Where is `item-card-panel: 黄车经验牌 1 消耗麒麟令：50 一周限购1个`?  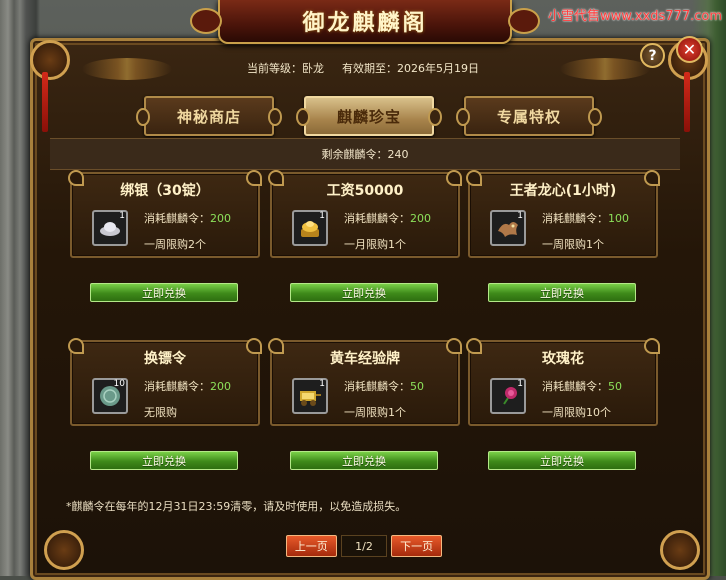
item-card-panel: 黄车经验牌 1 消耗麒麟令：50 一周限购1个 is located at coordinates (365, 382).